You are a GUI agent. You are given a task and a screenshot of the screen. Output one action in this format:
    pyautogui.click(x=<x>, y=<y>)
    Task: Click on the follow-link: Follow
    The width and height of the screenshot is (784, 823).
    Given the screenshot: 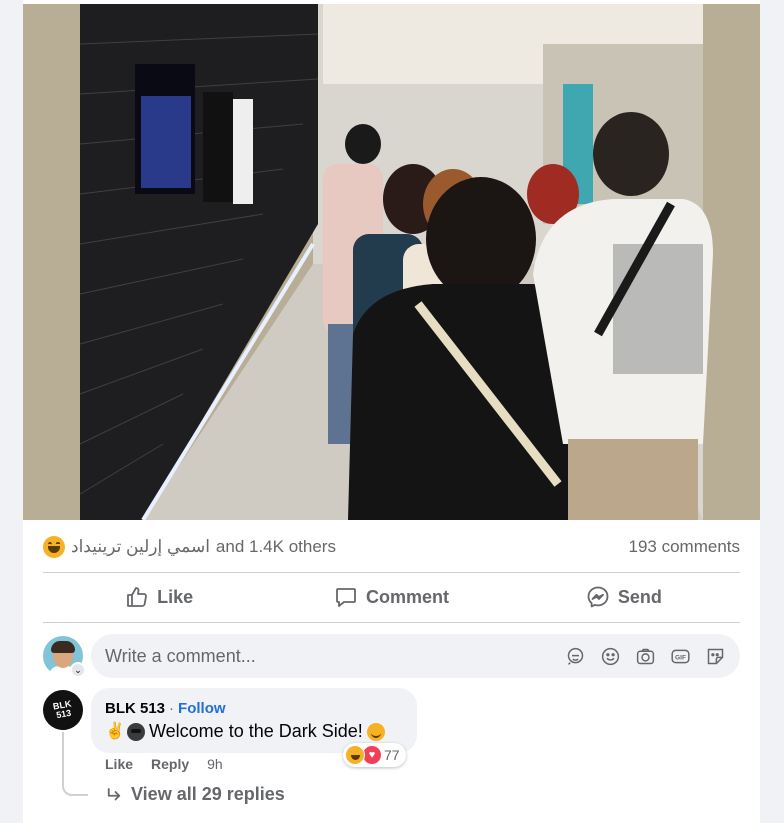 What is the action you would take?
    pyautogui.click(x=202, y=708)
    